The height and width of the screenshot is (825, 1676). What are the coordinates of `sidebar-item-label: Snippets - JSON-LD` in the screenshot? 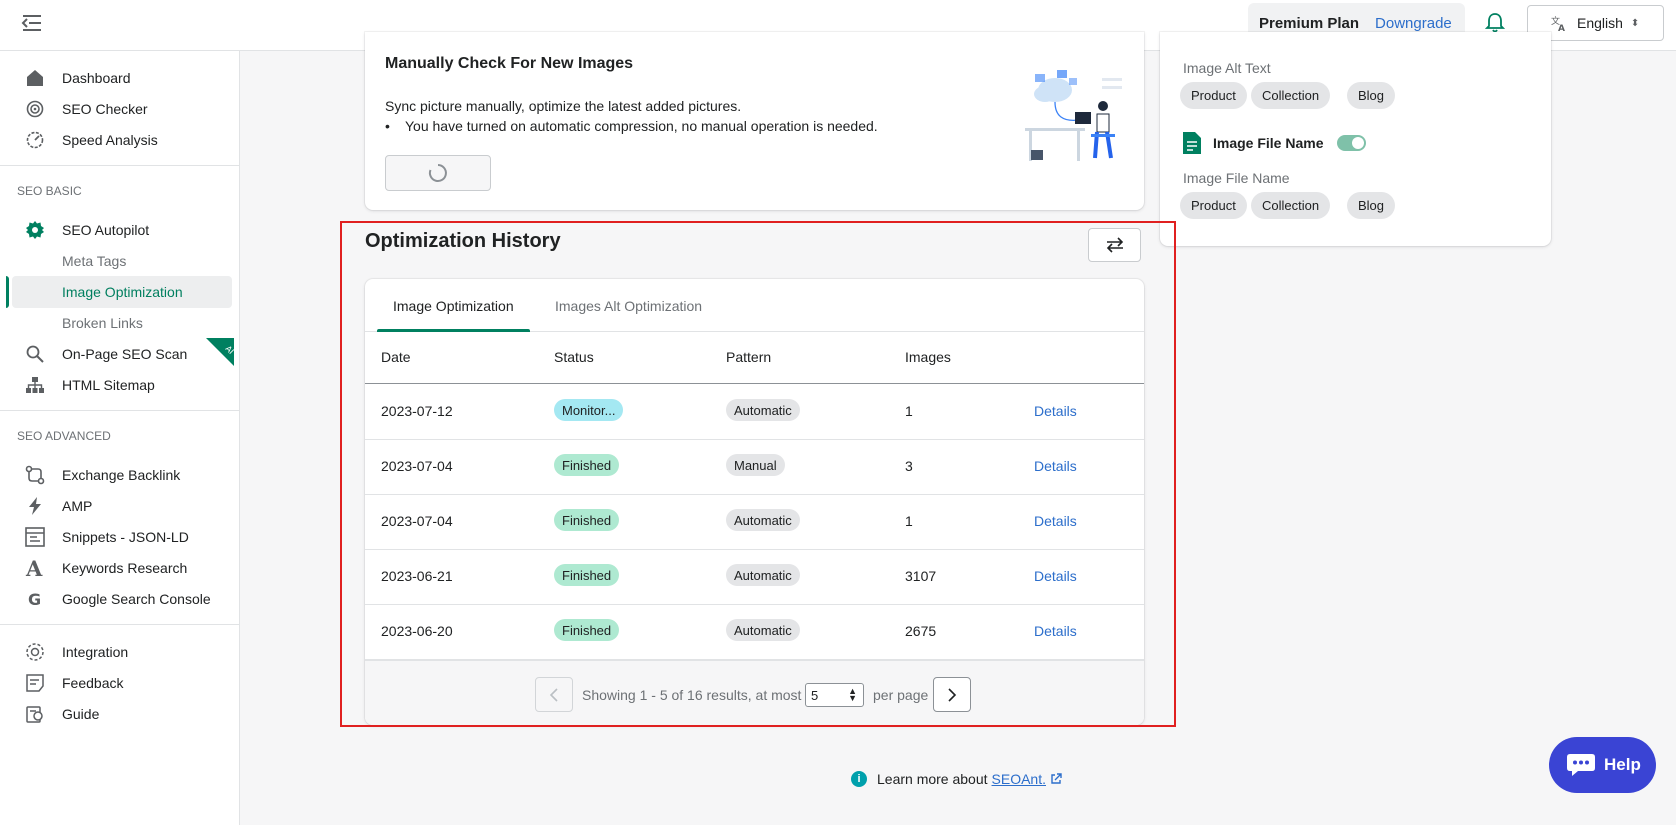 It's located at (125, 537).